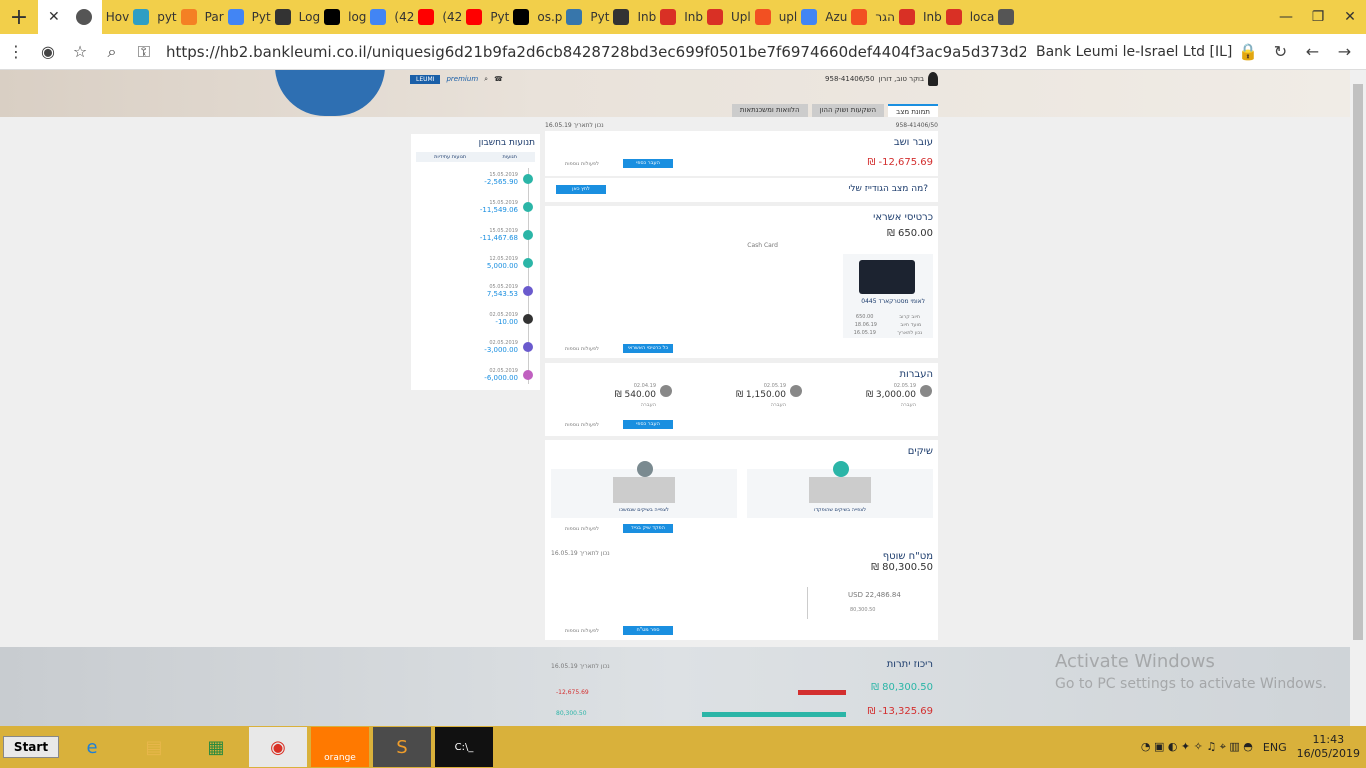 The image size is (1366, 768). Describe the element at coordinates (92, 747) in the screenshot. I see `ie-icon: e` at that location.